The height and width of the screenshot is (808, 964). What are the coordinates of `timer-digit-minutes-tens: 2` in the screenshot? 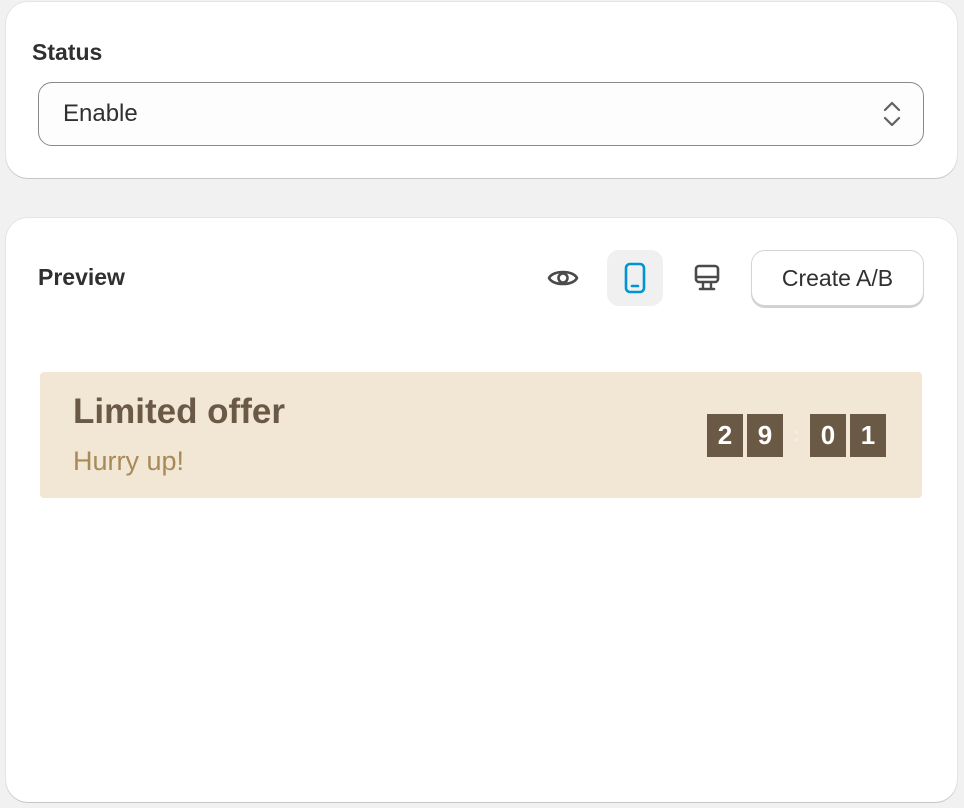 It's located at (725, 435).